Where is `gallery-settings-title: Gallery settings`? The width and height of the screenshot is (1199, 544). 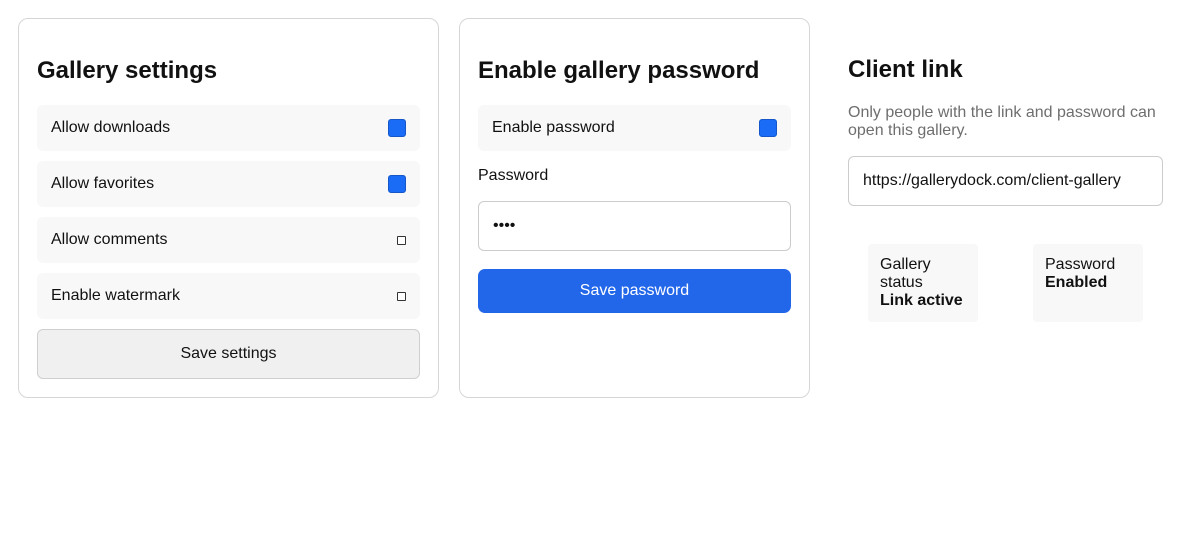 gallery-settings-title: Gallery settings is located at coordinates (127, 70).